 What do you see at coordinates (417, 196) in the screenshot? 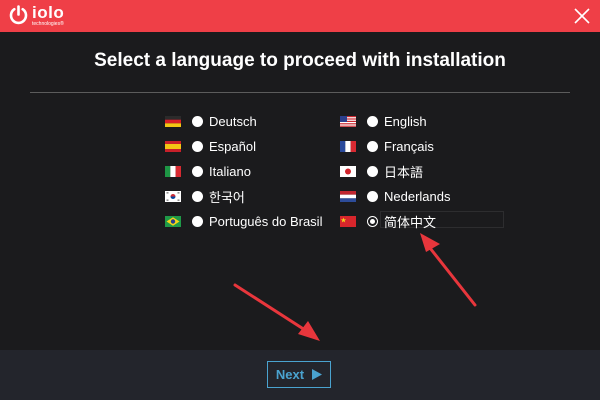
I see `language-label: Nederlands` at bounding box center [417, 196].